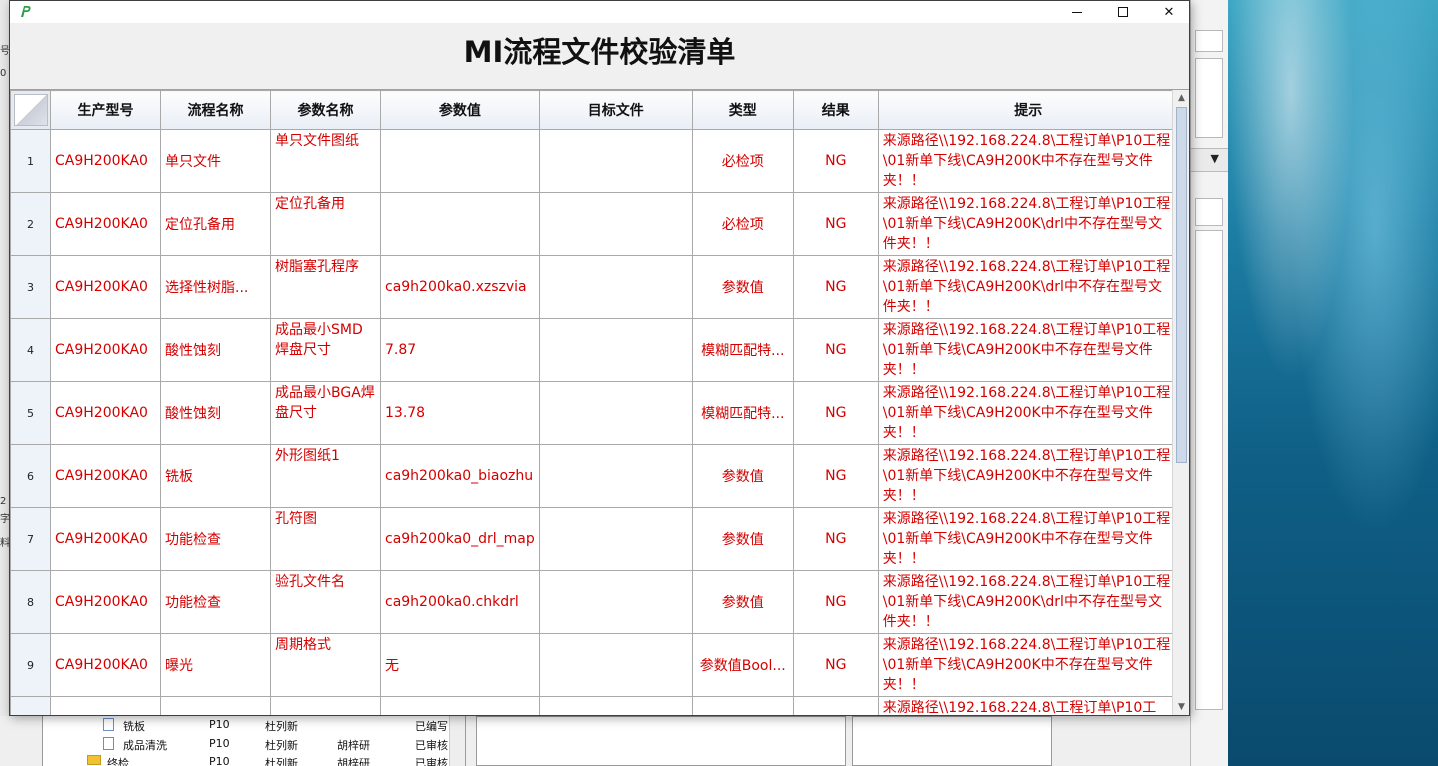 The height and width of the screenshot is (766, 1438). I want to click on tree-scrollbar, so click(457, 741).